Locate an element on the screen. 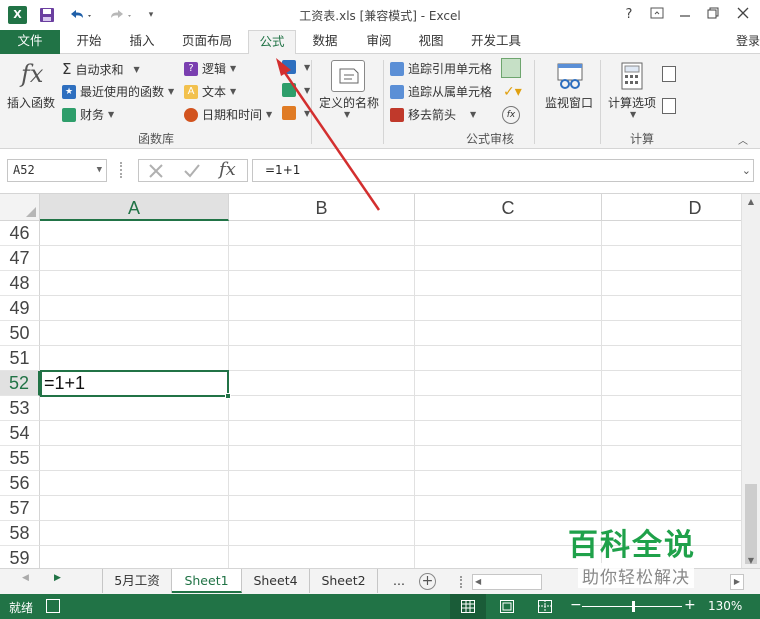 The height and width of the screenshot is (619, 760). page-layout-view-icon is located at coordinates (507, 608).